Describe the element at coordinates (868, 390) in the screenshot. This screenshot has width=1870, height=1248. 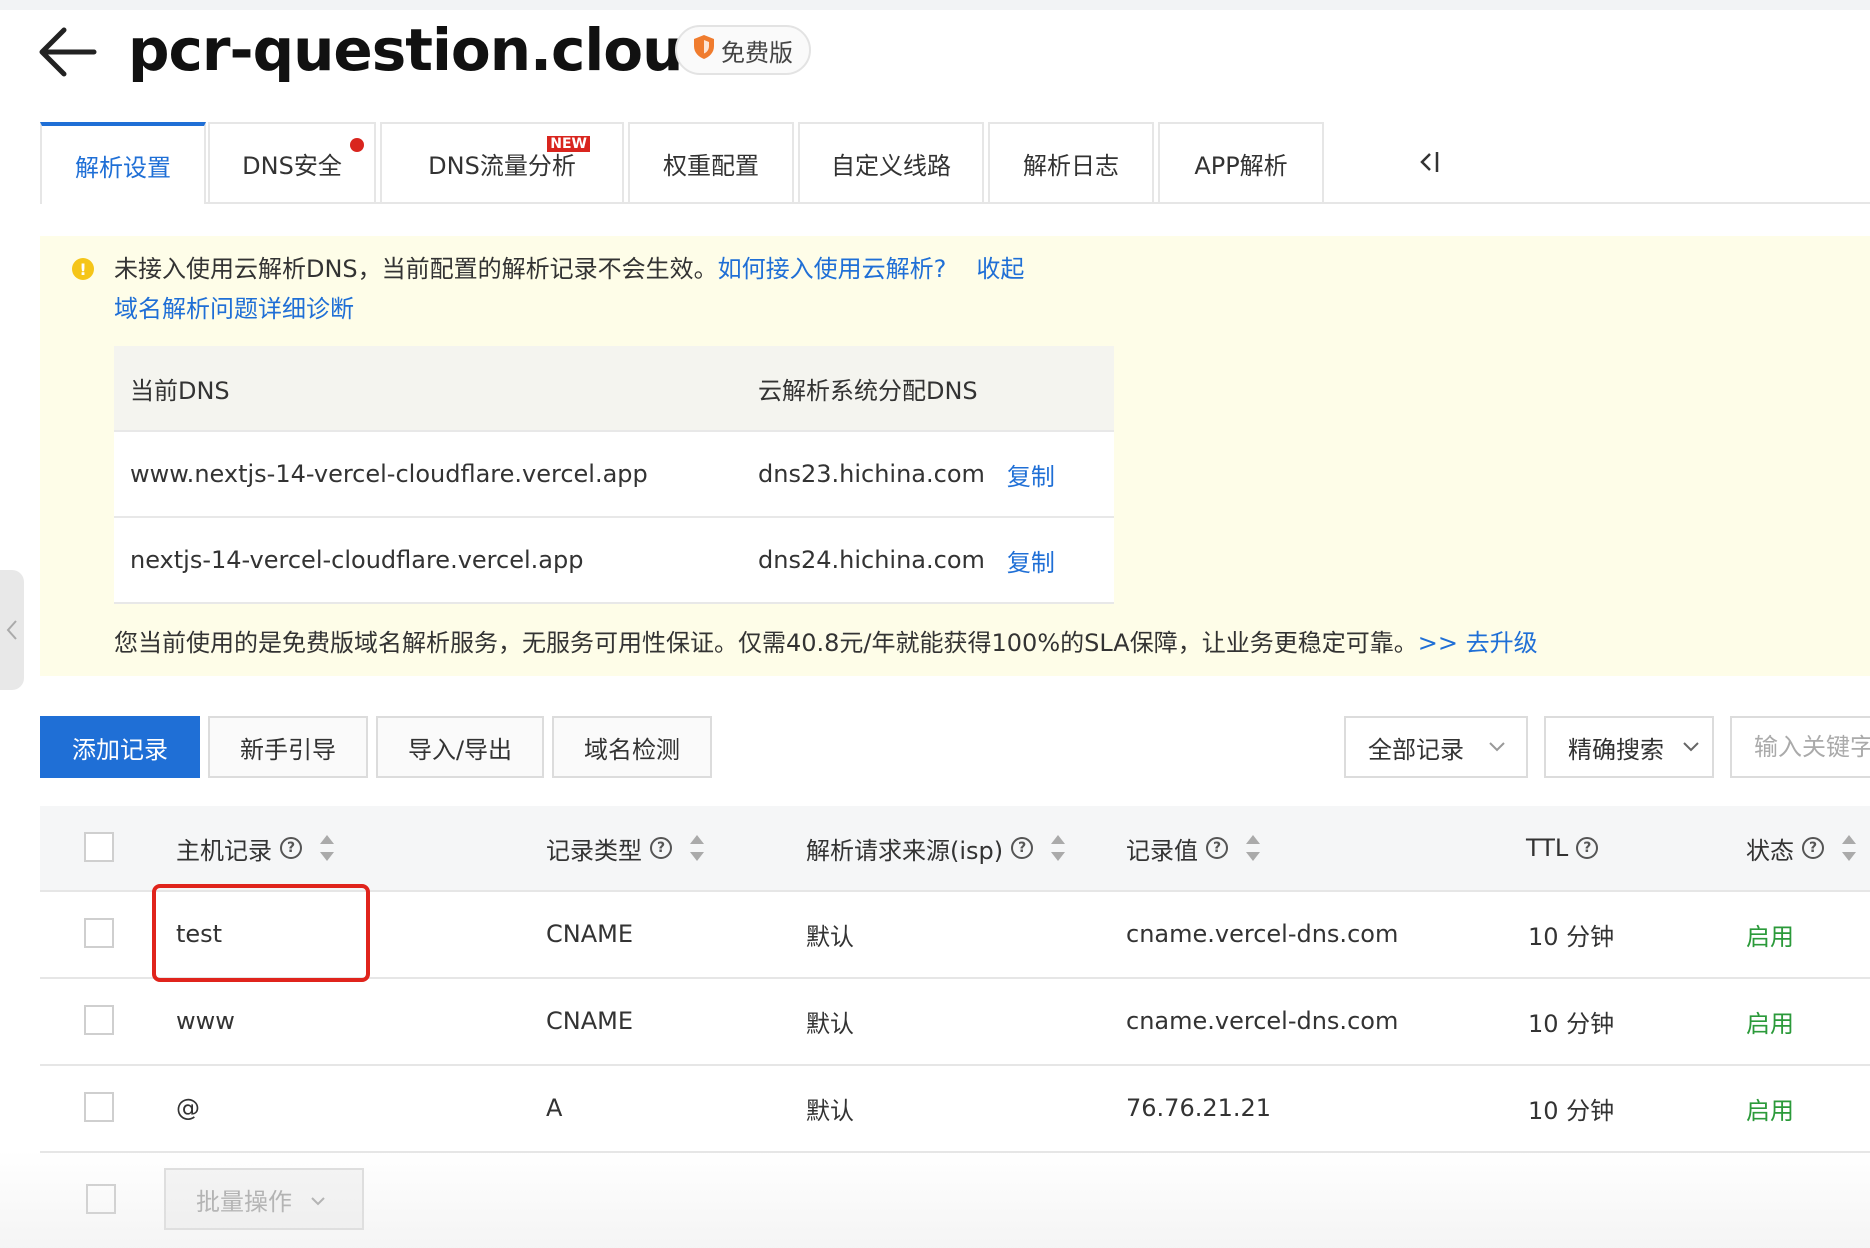
I see `dns-header-assigned: 云解析系统分配DNS` at that location.